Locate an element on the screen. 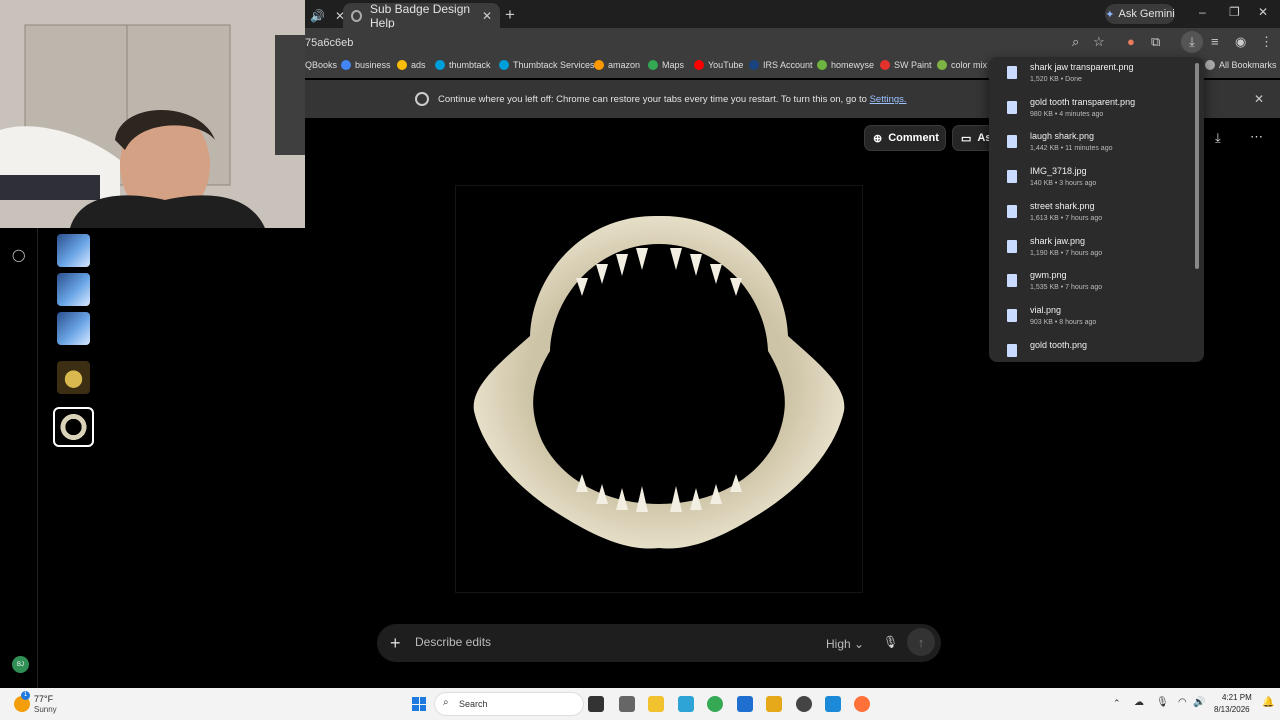  comment-label: Comment is located at coordinates (913, 138).